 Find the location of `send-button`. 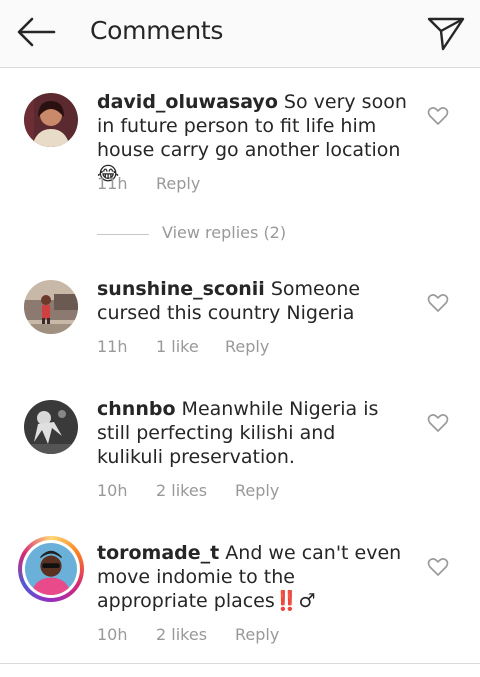

send-button is located at coordinates (446, 32).